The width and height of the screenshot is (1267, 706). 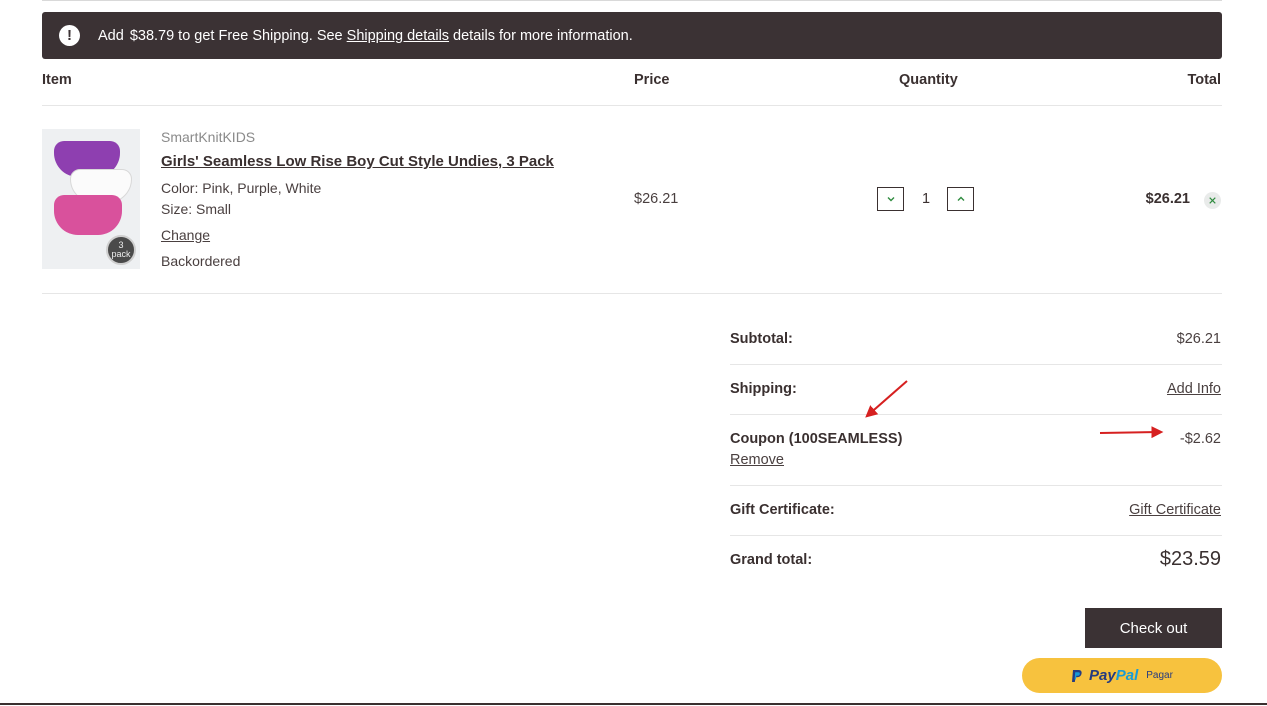 I want to click on grand-total-label: Grand total:, so click(x=771, y=560).